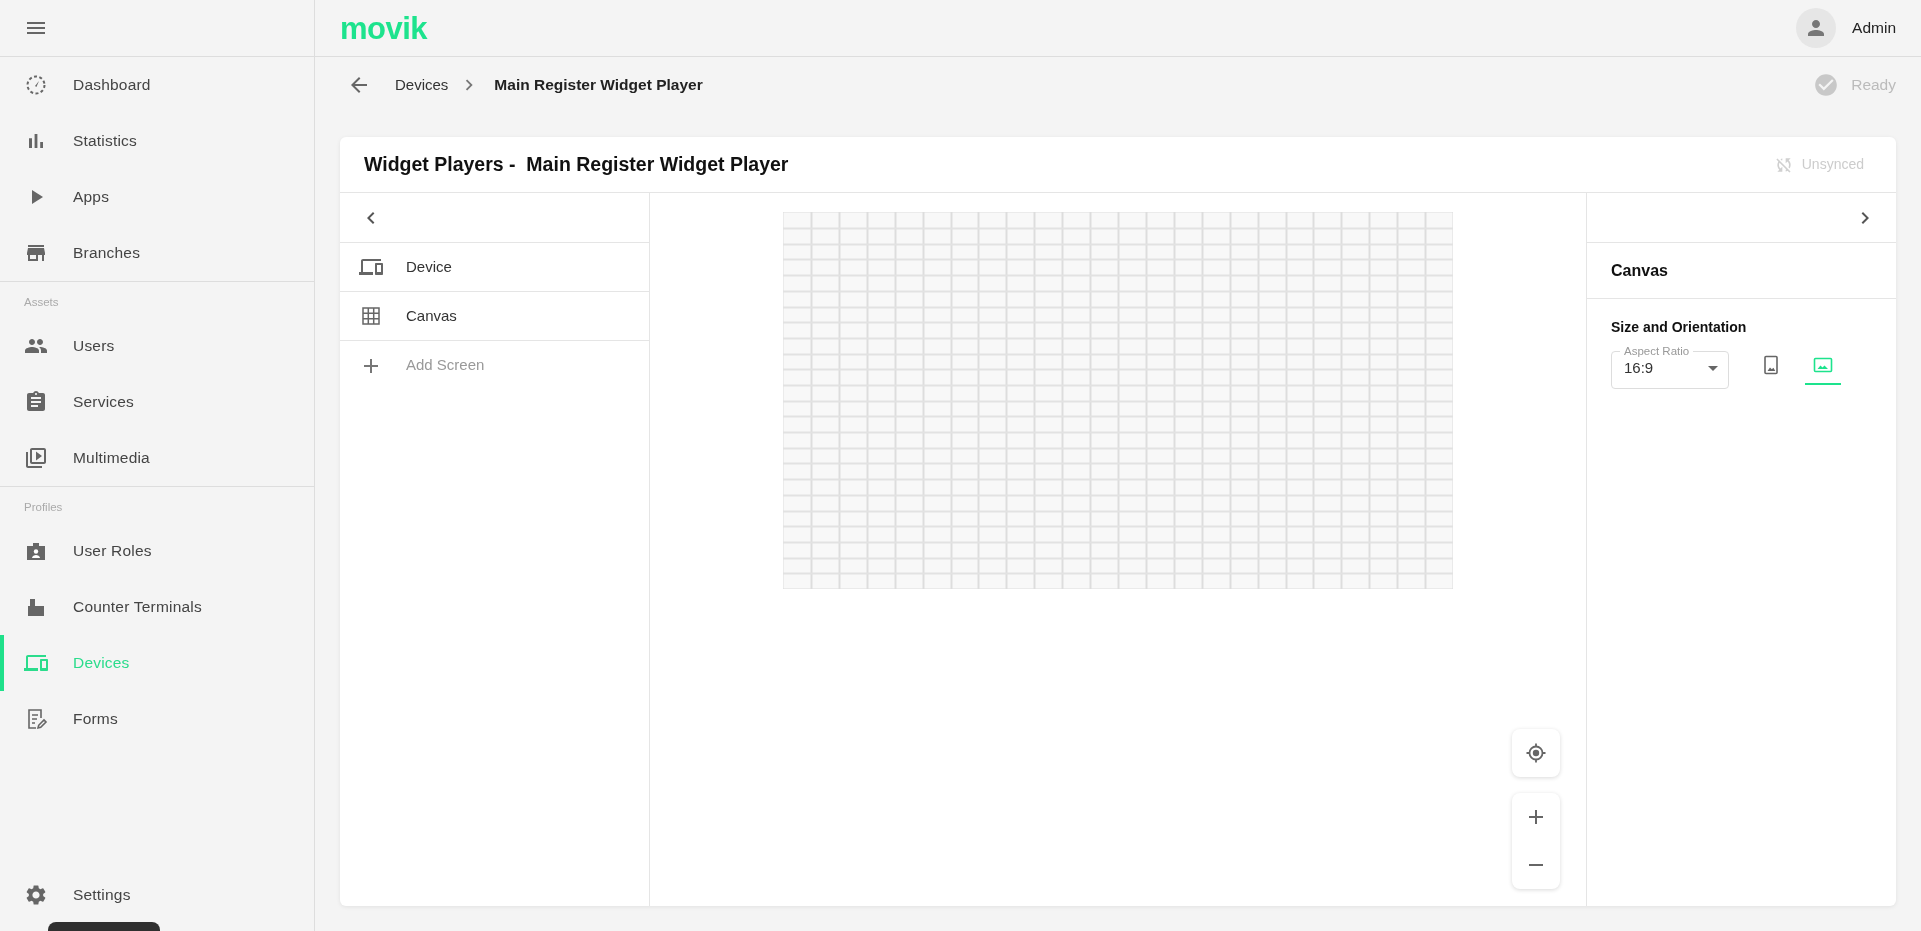 This screenshot has width=1921, height=931. Describe the element at coordinates (1713, 369) in the screenshot. I see `dropdown-caret-icon` at that location.